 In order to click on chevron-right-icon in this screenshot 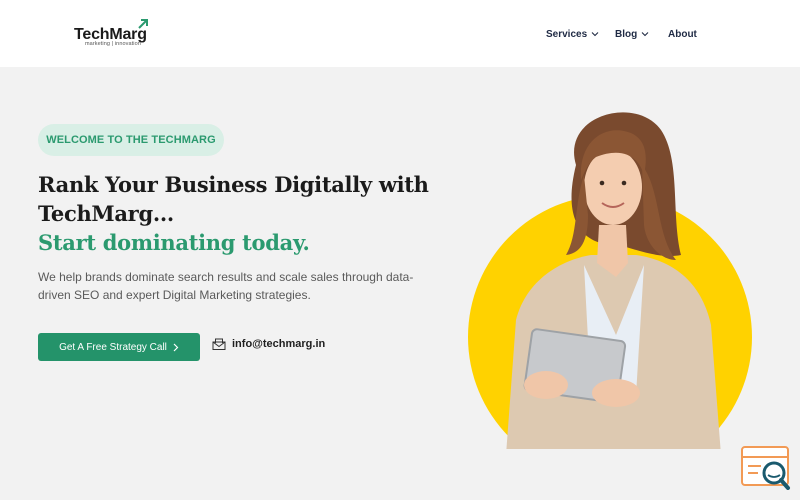, I will do `click(176, 347)`.